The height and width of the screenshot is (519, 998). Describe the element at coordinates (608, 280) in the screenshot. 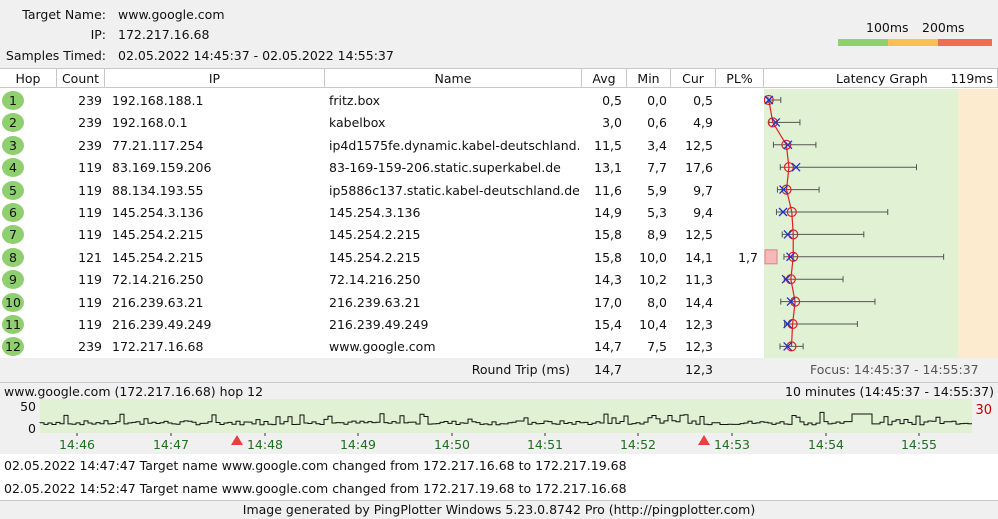

I see `hop-avg: 14,3` at that location.